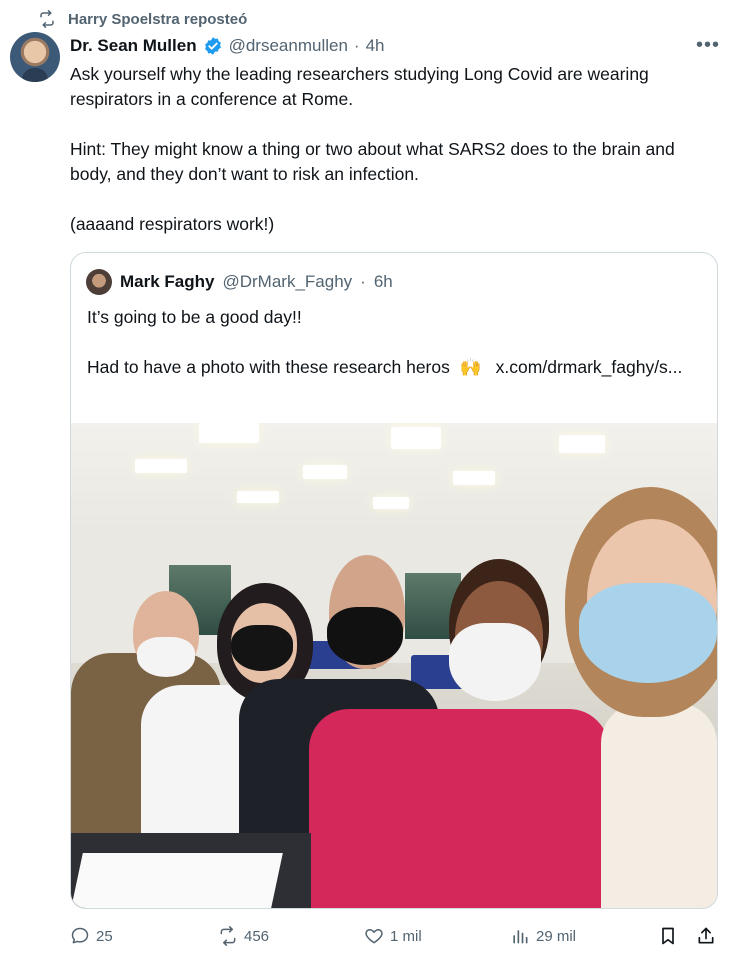 This screenshot has width=742, height=958. I want to click on tweet-paragraph: (aaaand respirators work!), so click(172, 224).